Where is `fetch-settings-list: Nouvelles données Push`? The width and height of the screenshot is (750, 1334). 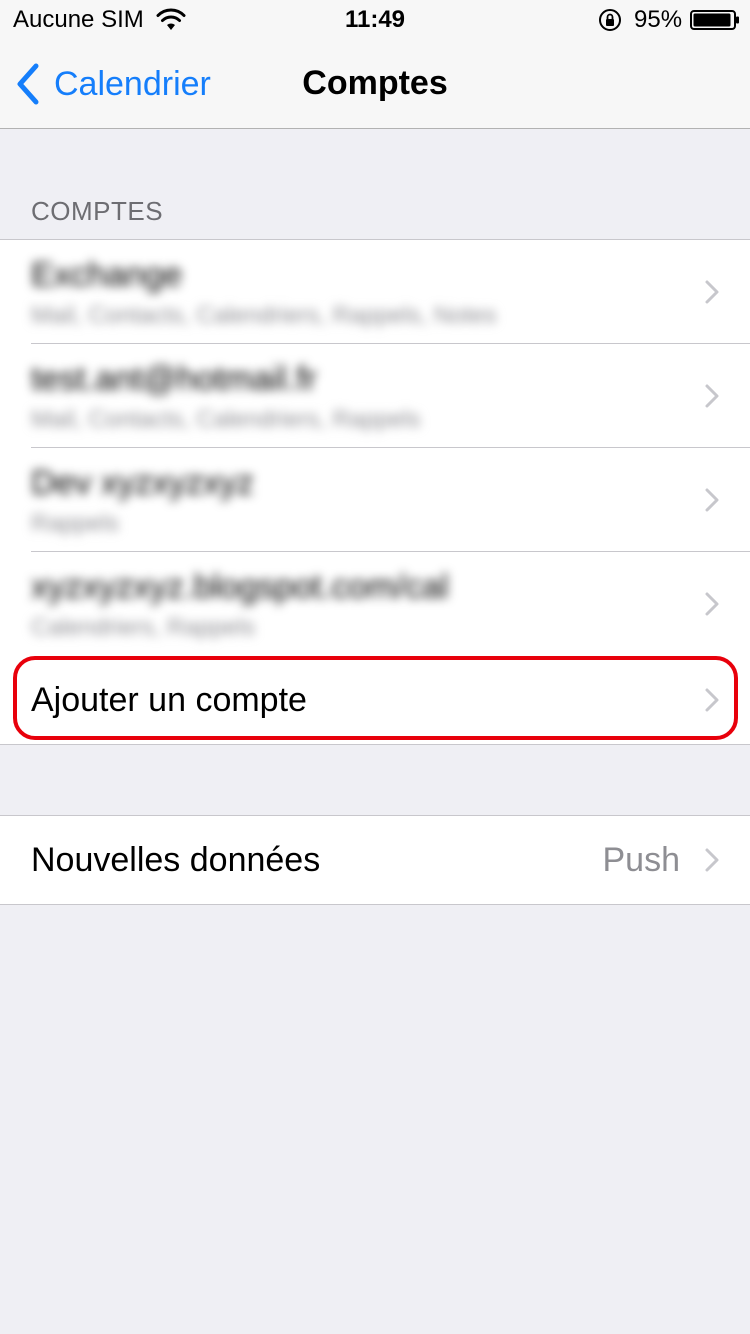 fetch-settings-list: Nouvelles données Push is located at coordinates (375, 860).